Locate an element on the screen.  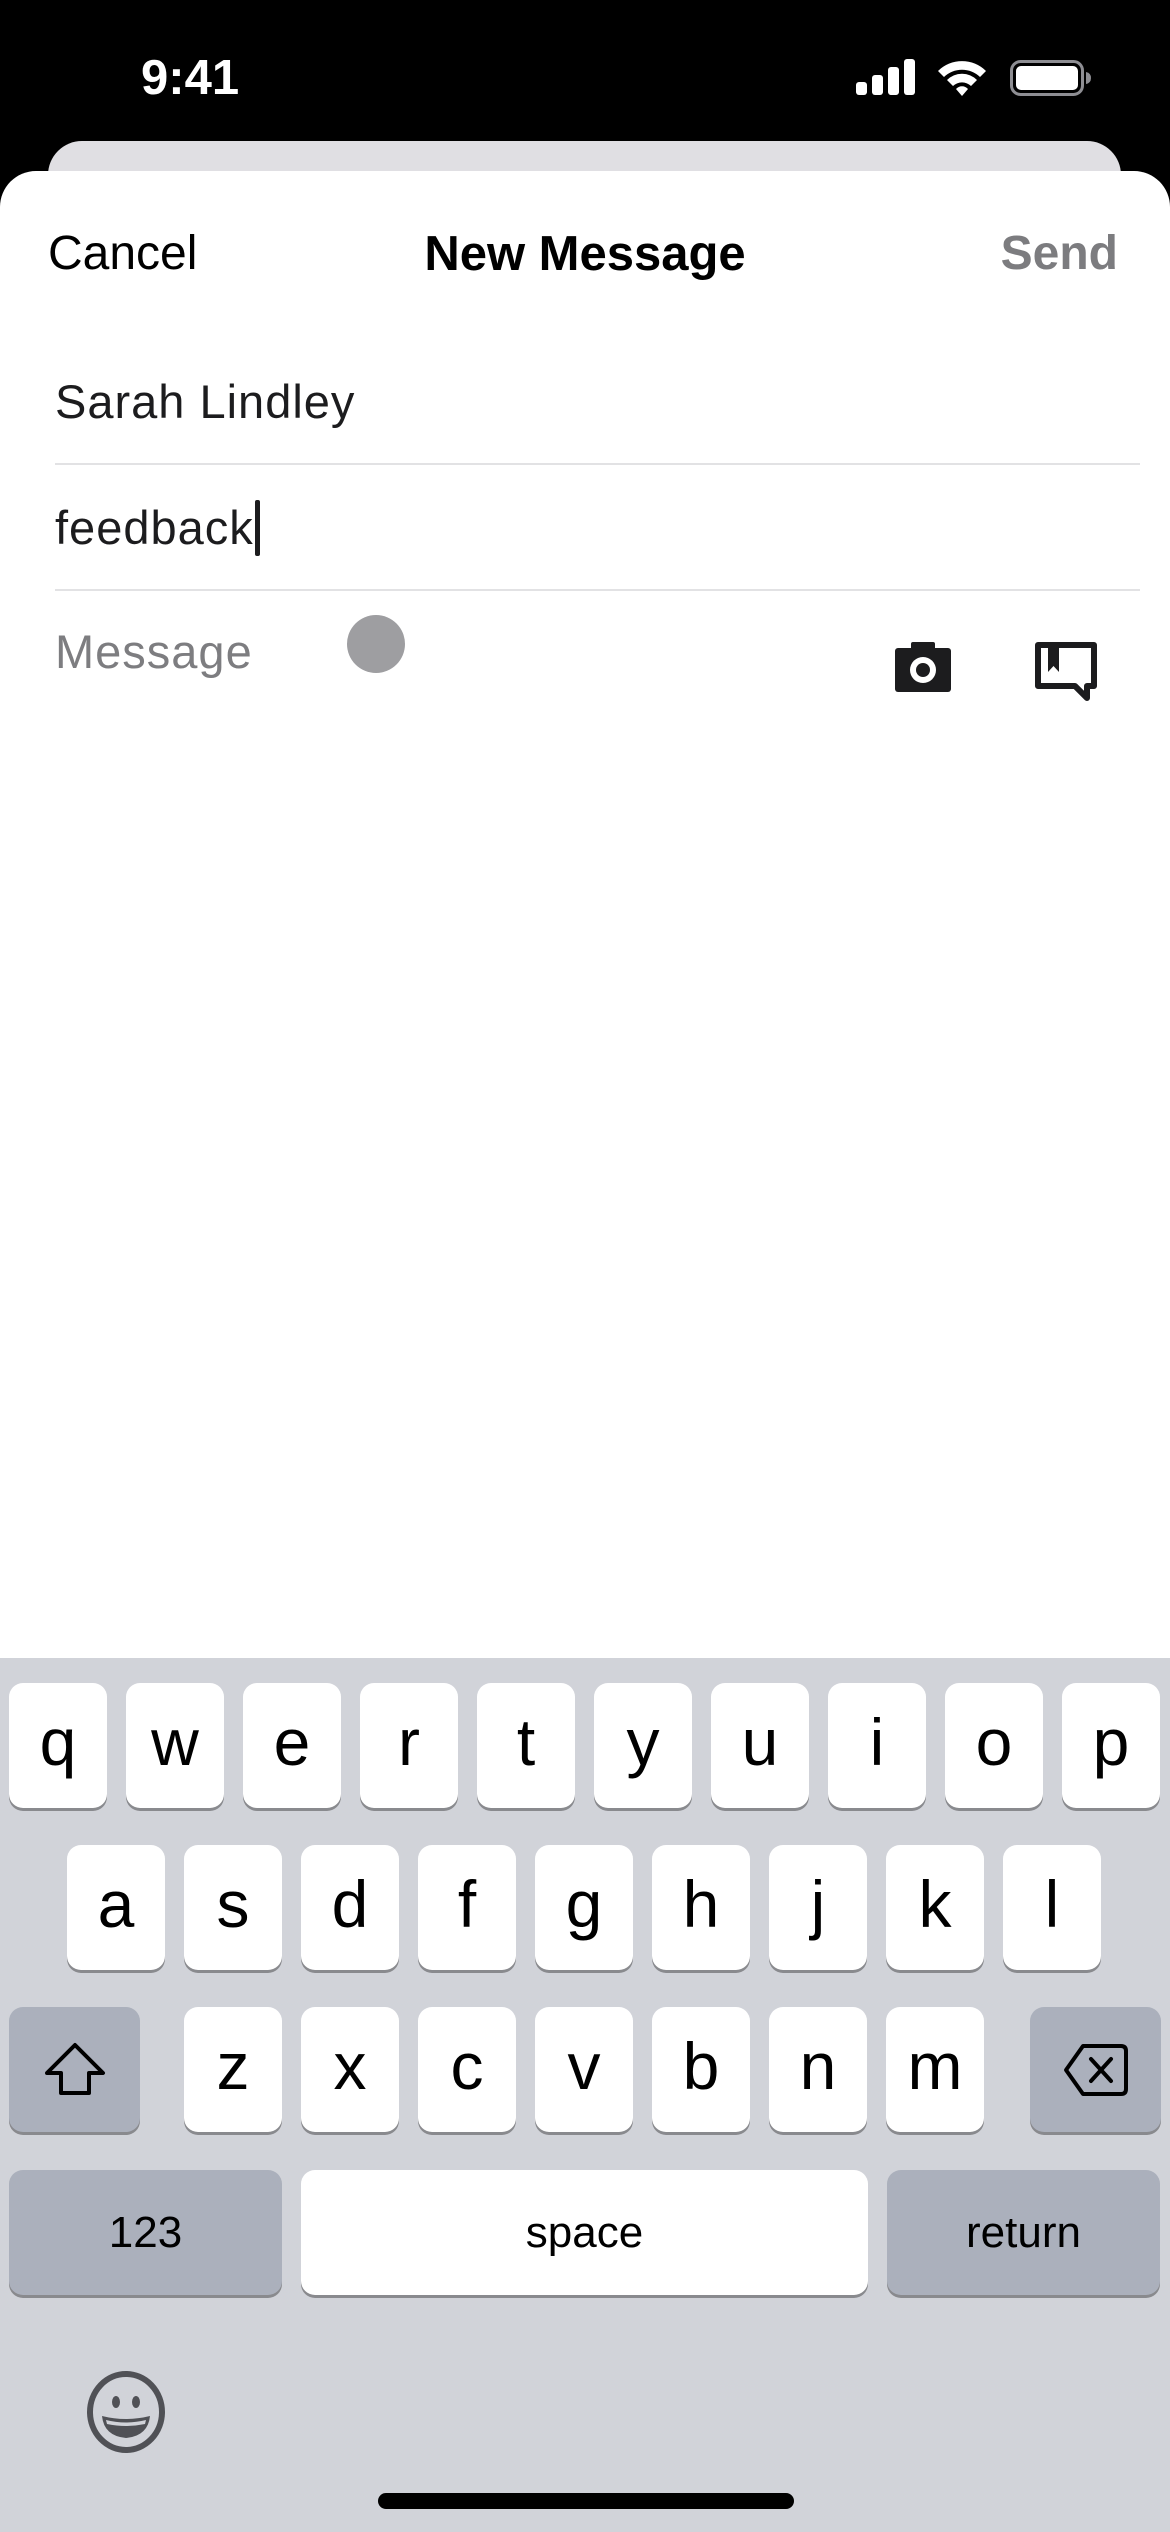
key-label: q is located at coordinates (58, 1741).